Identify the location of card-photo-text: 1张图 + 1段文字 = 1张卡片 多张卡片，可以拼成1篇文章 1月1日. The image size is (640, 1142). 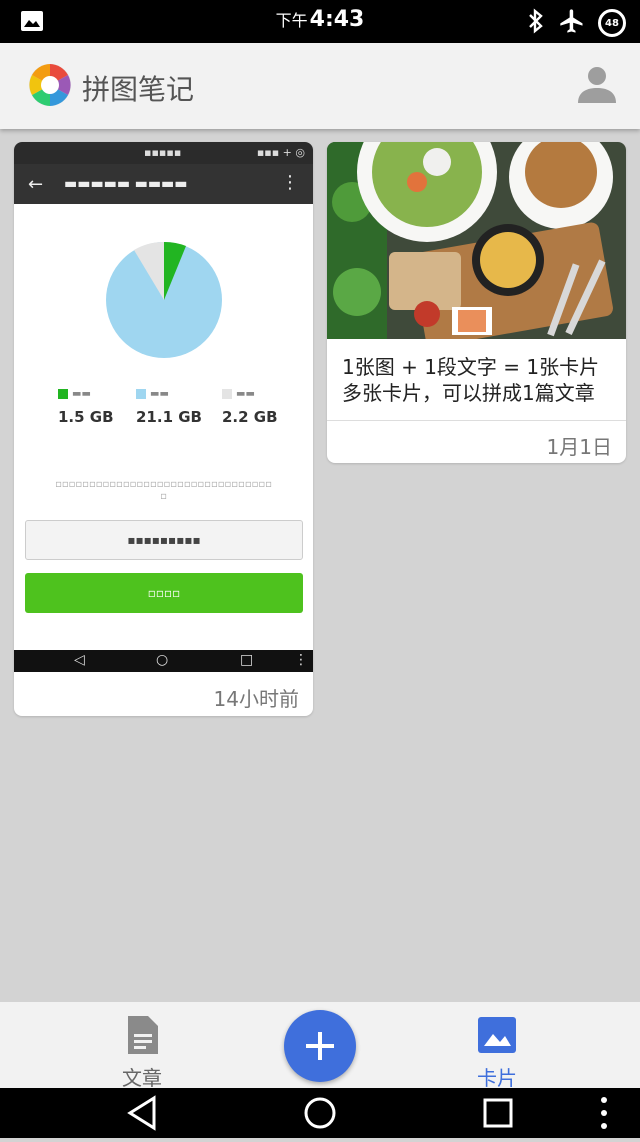
(476, 302).